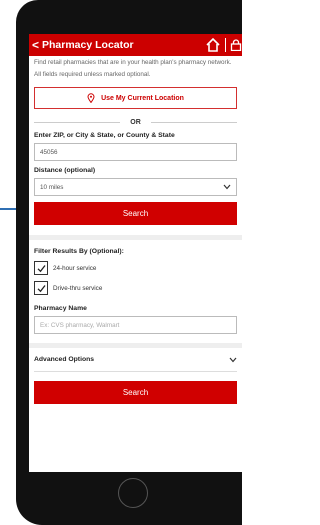 Image resolution: width=320 pixels, height=525 pixels. I want to click on filter-24-hour: 24-hour service, so click(135, 268).